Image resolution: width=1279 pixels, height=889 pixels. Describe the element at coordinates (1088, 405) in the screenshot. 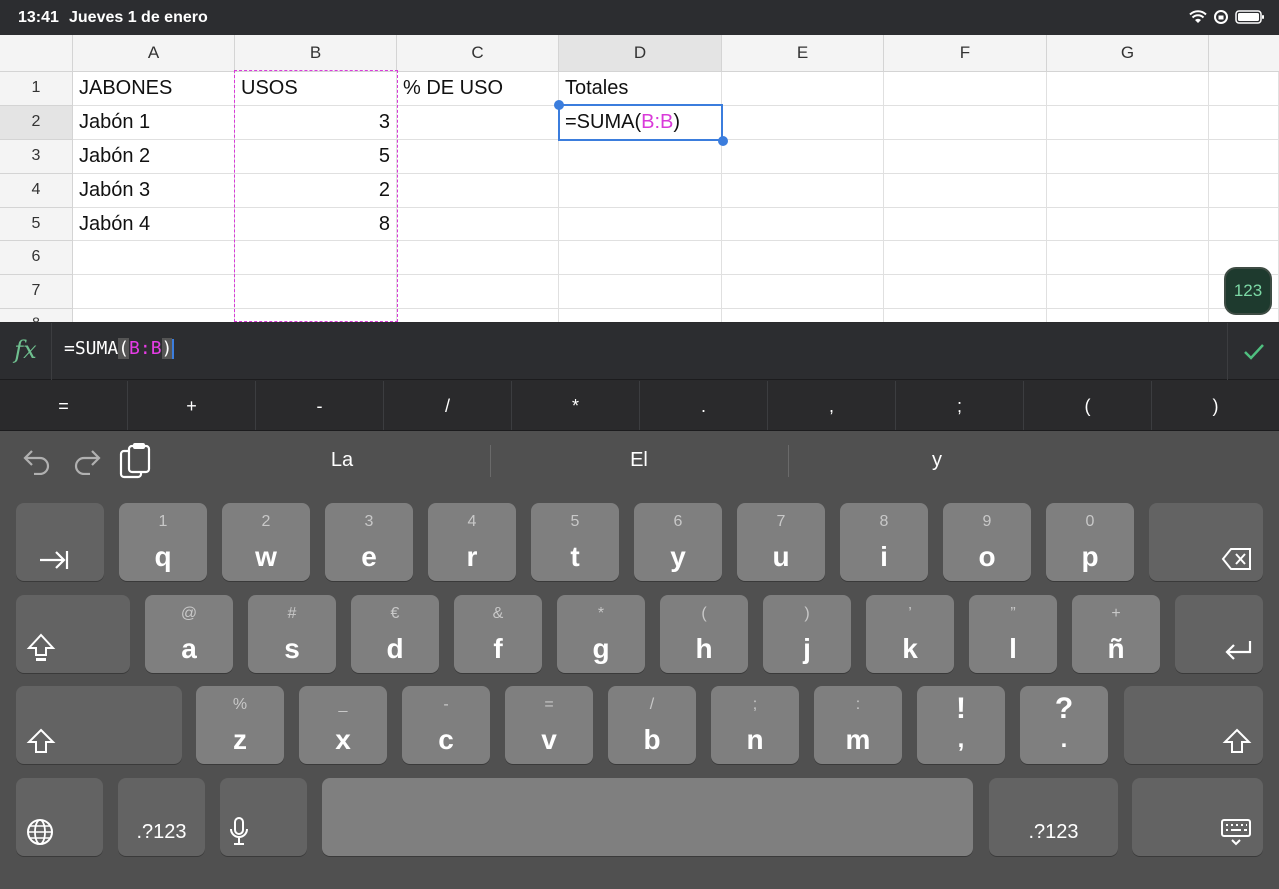

I see `operator-key: (` at that location.